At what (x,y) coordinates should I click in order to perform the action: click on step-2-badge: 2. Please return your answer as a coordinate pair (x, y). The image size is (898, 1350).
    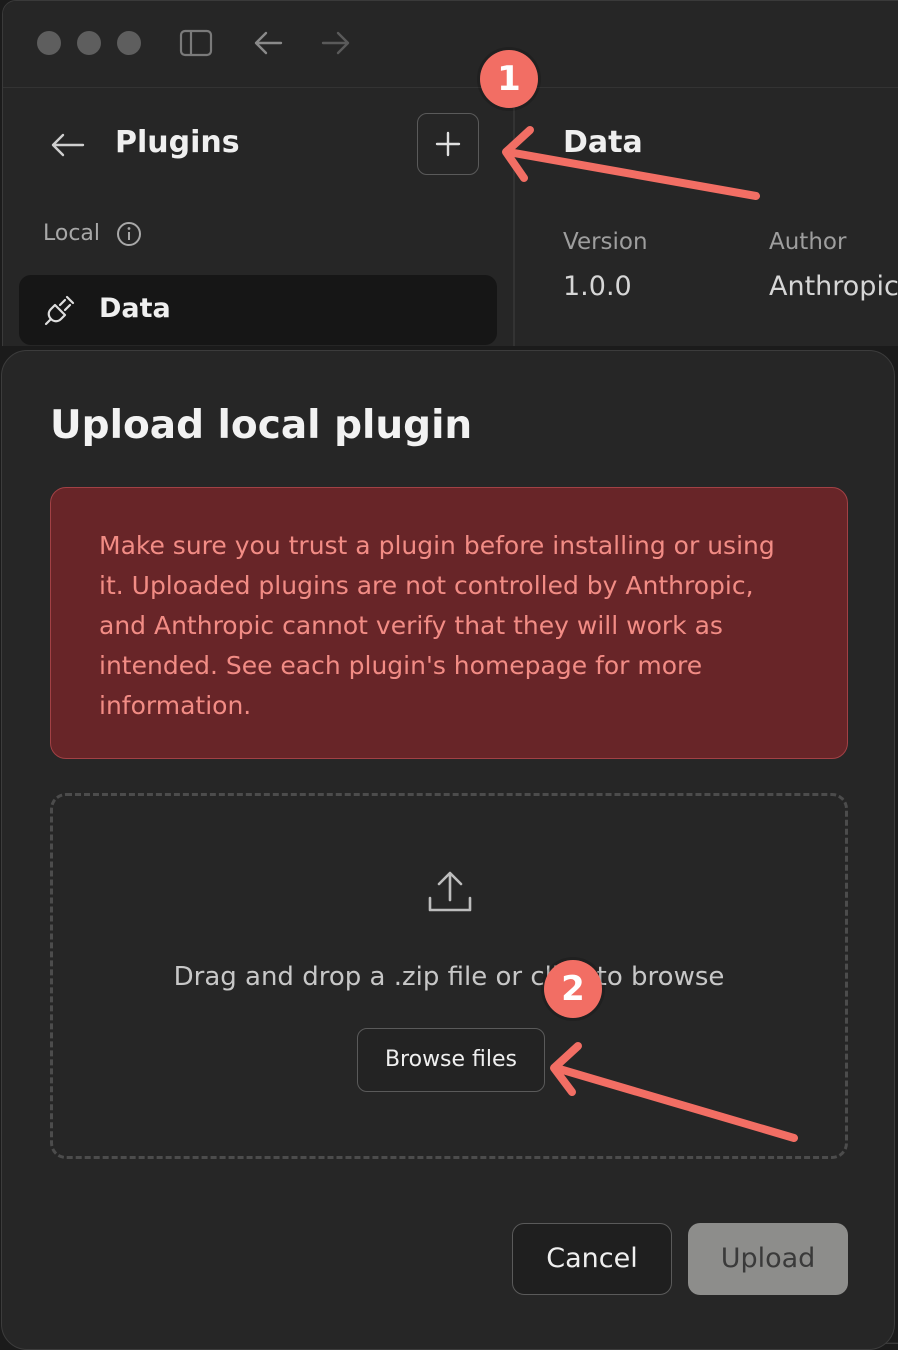
    Looking at the image, I should click on (573, 989).